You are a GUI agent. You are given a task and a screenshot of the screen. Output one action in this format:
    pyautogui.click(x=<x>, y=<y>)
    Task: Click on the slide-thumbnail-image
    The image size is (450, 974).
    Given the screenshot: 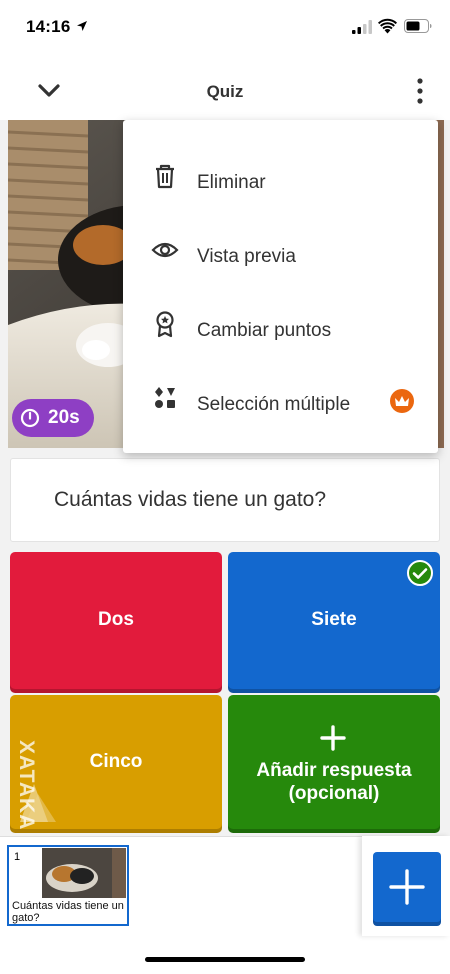 What is the action you would take?
    pyautogui.click(x=84, y=873)
    